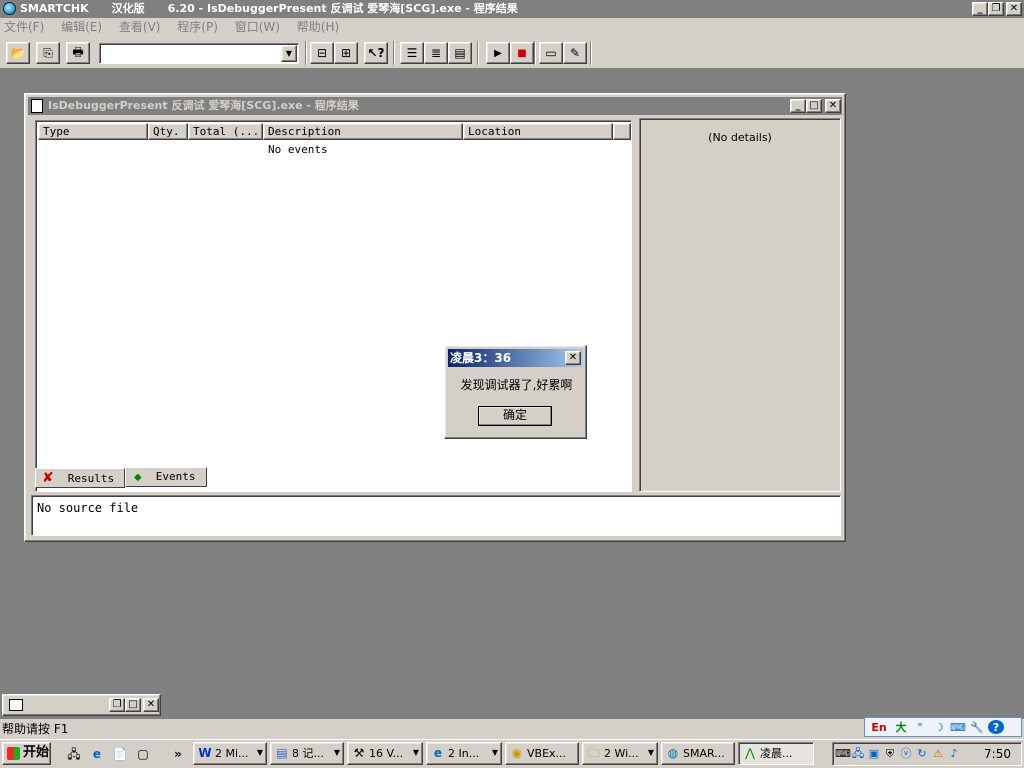 The height and width of the screenshot is (768, 1024). I want to click on window-icon: ▭, so click(551, 53).